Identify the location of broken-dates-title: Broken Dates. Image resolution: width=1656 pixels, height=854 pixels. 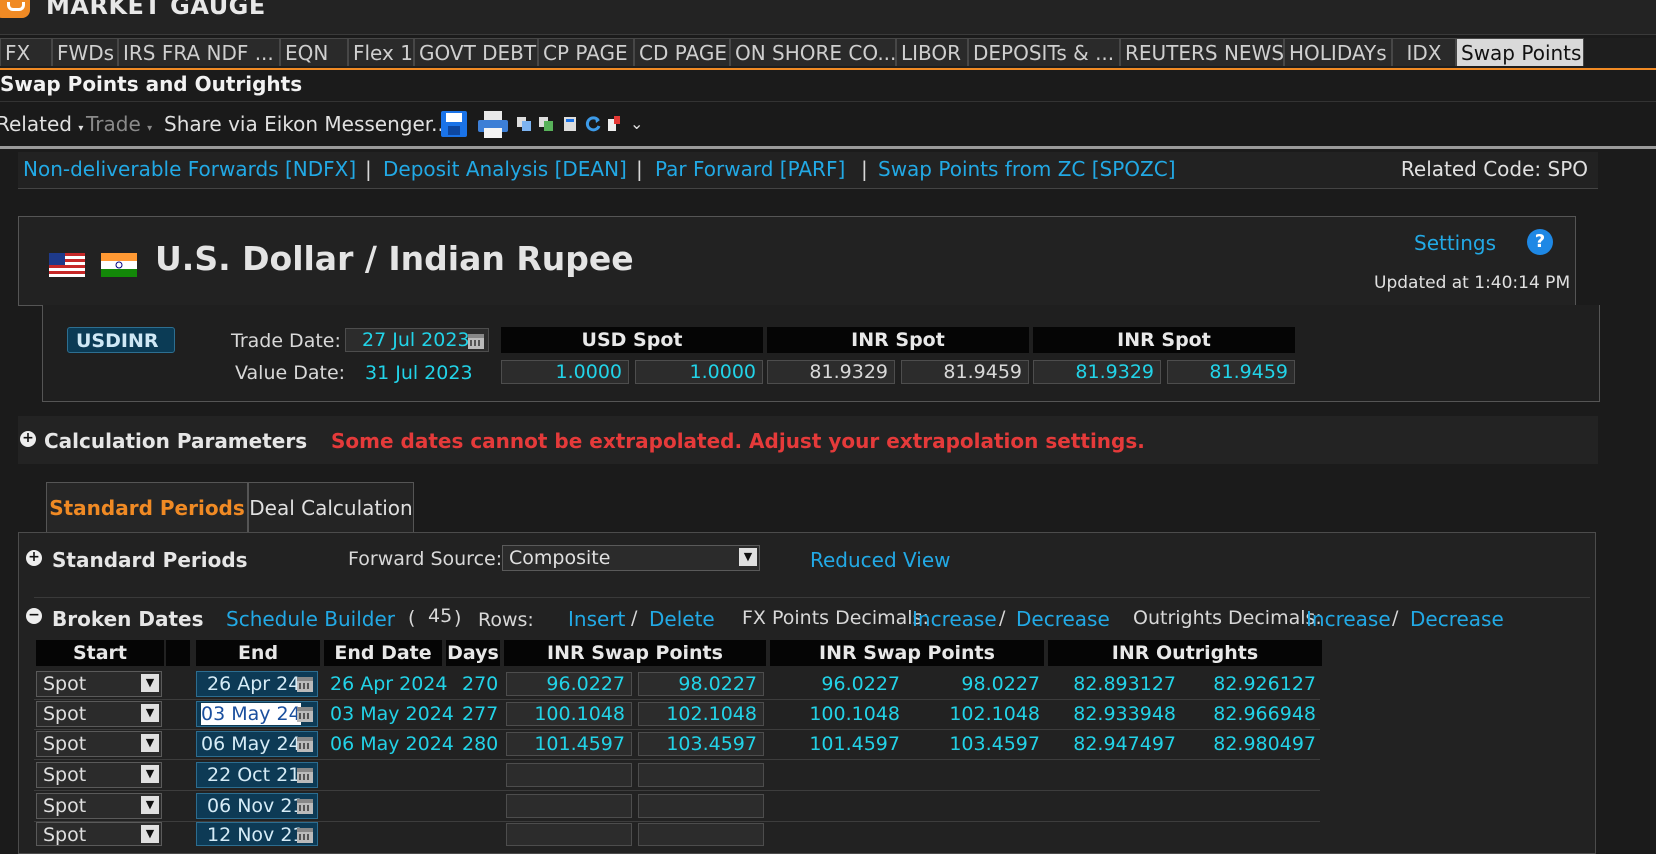
(128, 619).